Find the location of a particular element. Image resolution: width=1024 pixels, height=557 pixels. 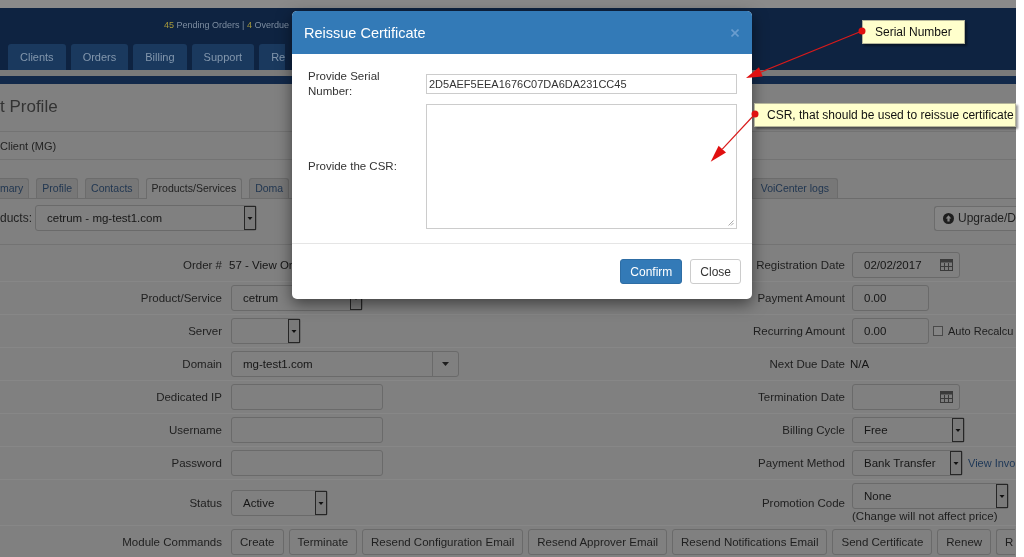

field-label: Termination Date is located at coordinates (801, 397).